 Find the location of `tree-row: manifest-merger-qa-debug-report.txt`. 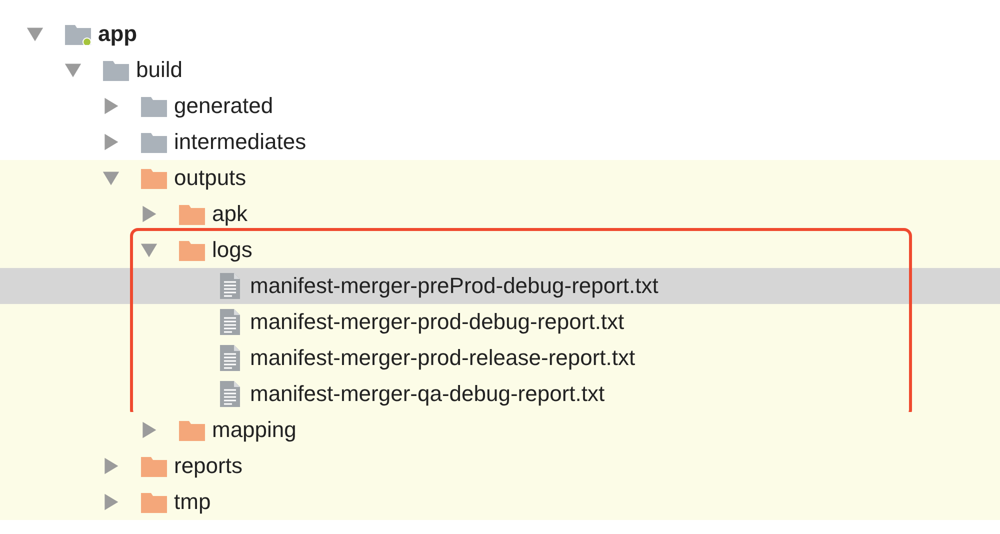

tree-row: manifest-merger-qa-debug-report.txt is located at coordinates (500, 394).